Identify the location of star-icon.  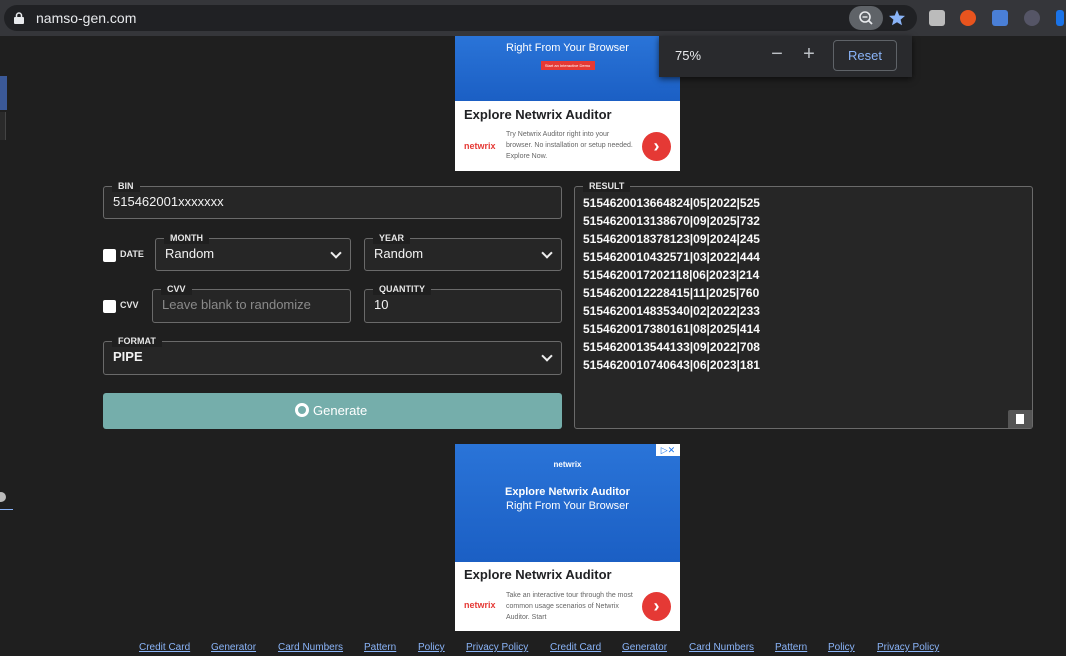
(897, 18).